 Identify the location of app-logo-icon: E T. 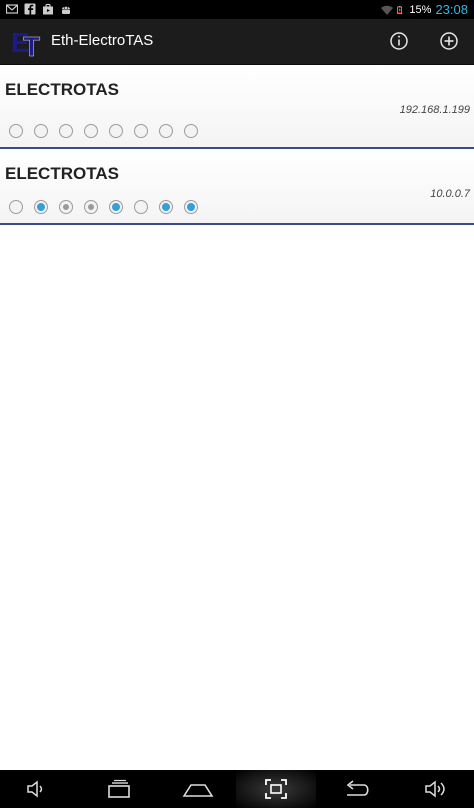
(25, 43).